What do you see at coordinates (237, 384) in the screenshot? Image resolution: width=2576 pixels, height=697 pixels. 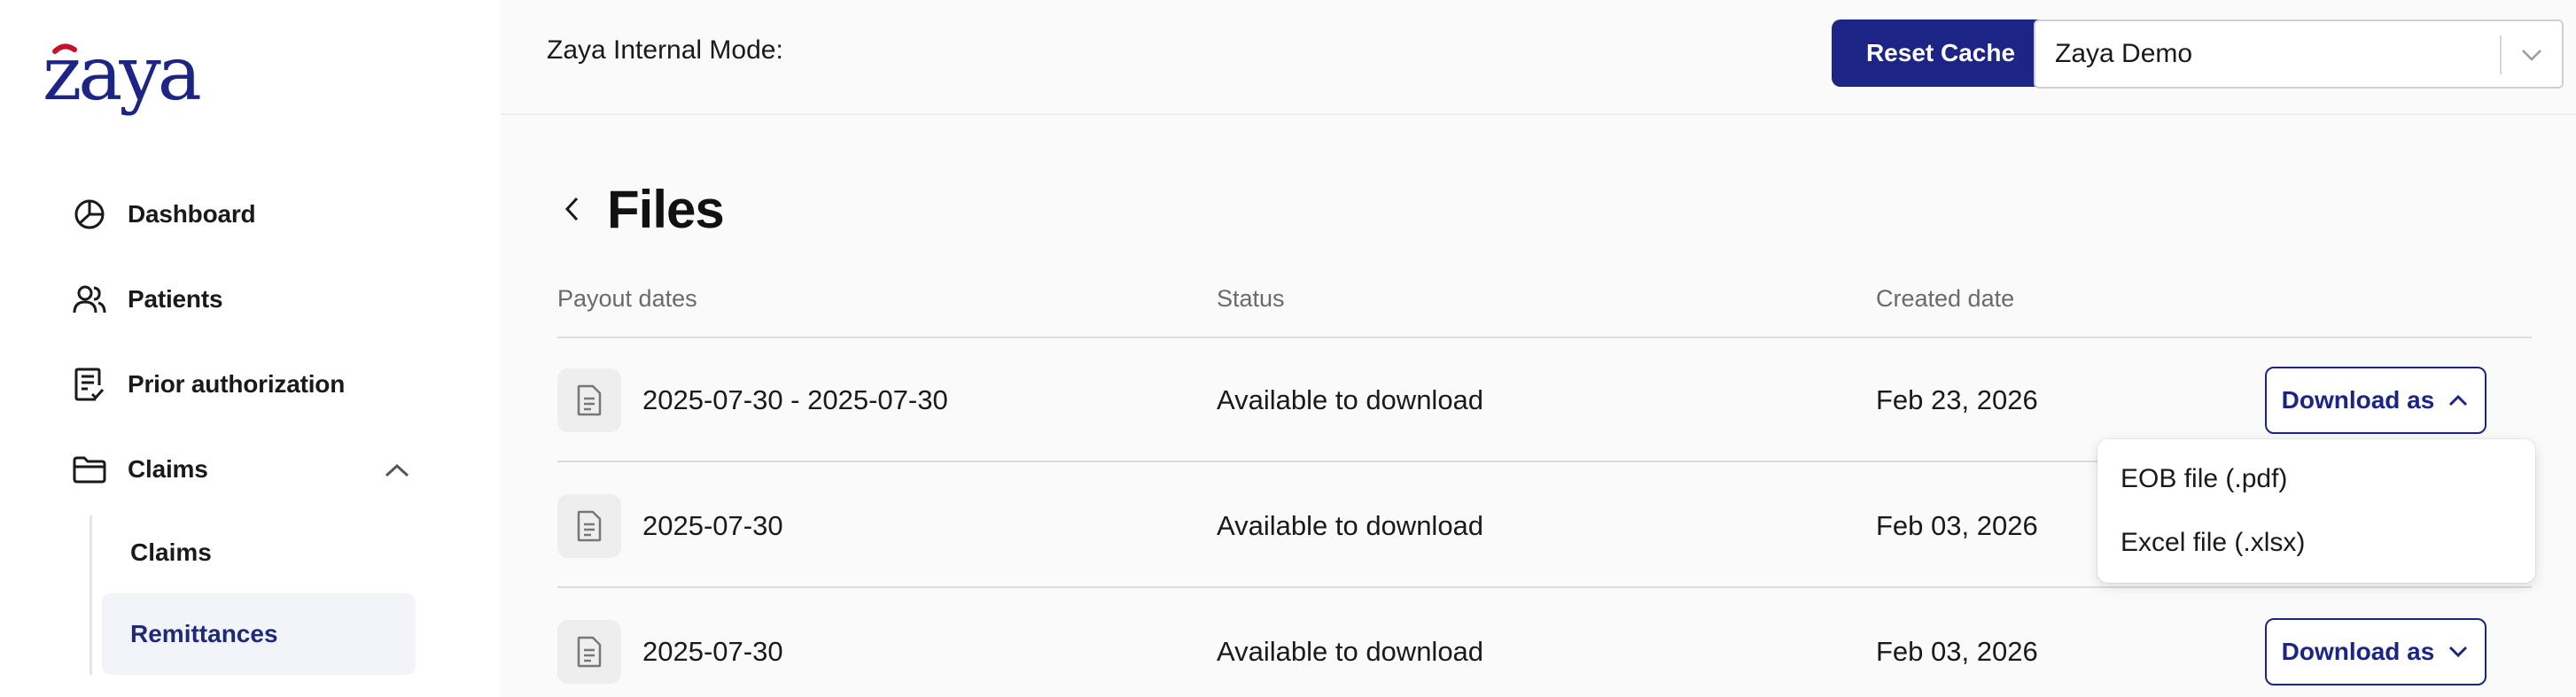 I see `sidebar-item-label: Prior authorization` at bounding box center [237, 384].